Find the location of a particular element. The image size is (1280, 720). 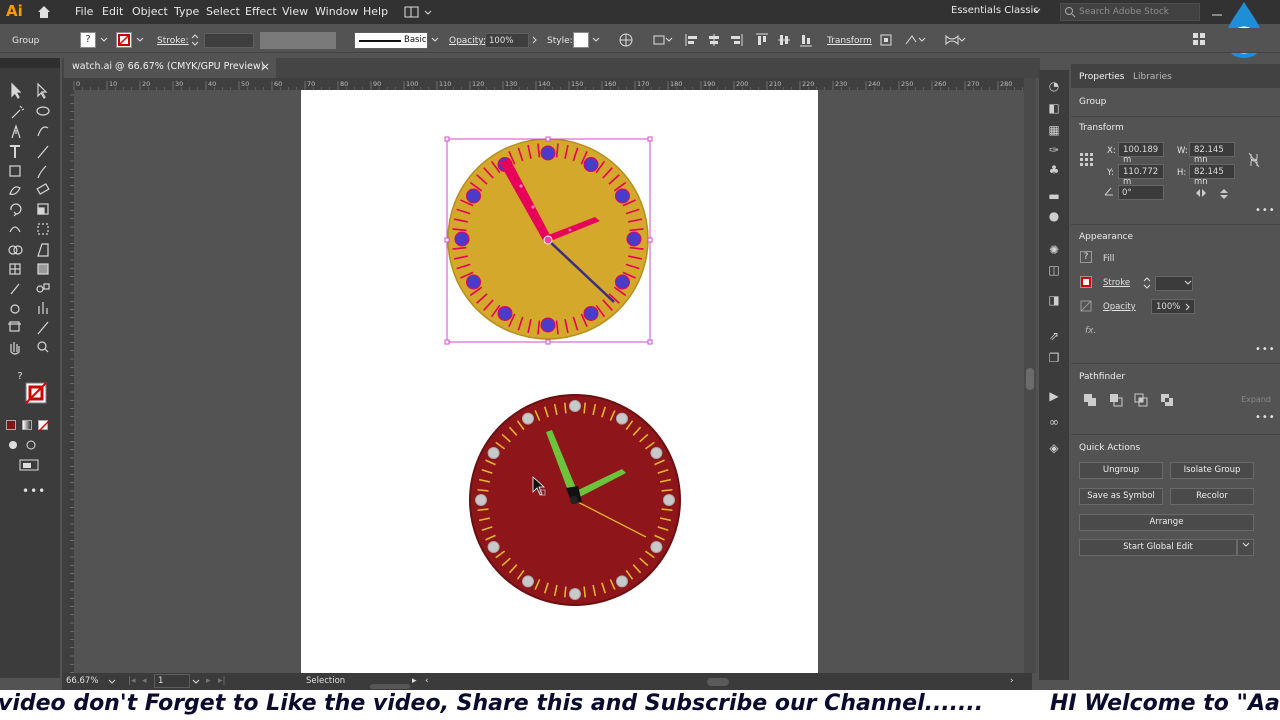

color-icon: ◧ is located at coordinates (1054, 108).